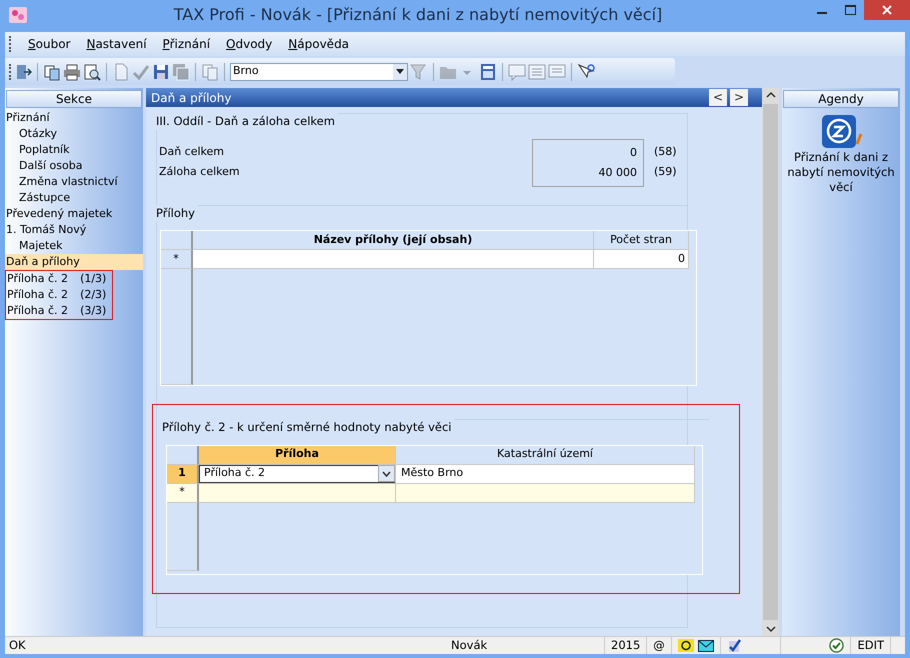 The image size is (910, 658). What do you see at coordinates (665, 172) in the screenshot?
I see `field-code: (59)` at bounding box center [665, 172].